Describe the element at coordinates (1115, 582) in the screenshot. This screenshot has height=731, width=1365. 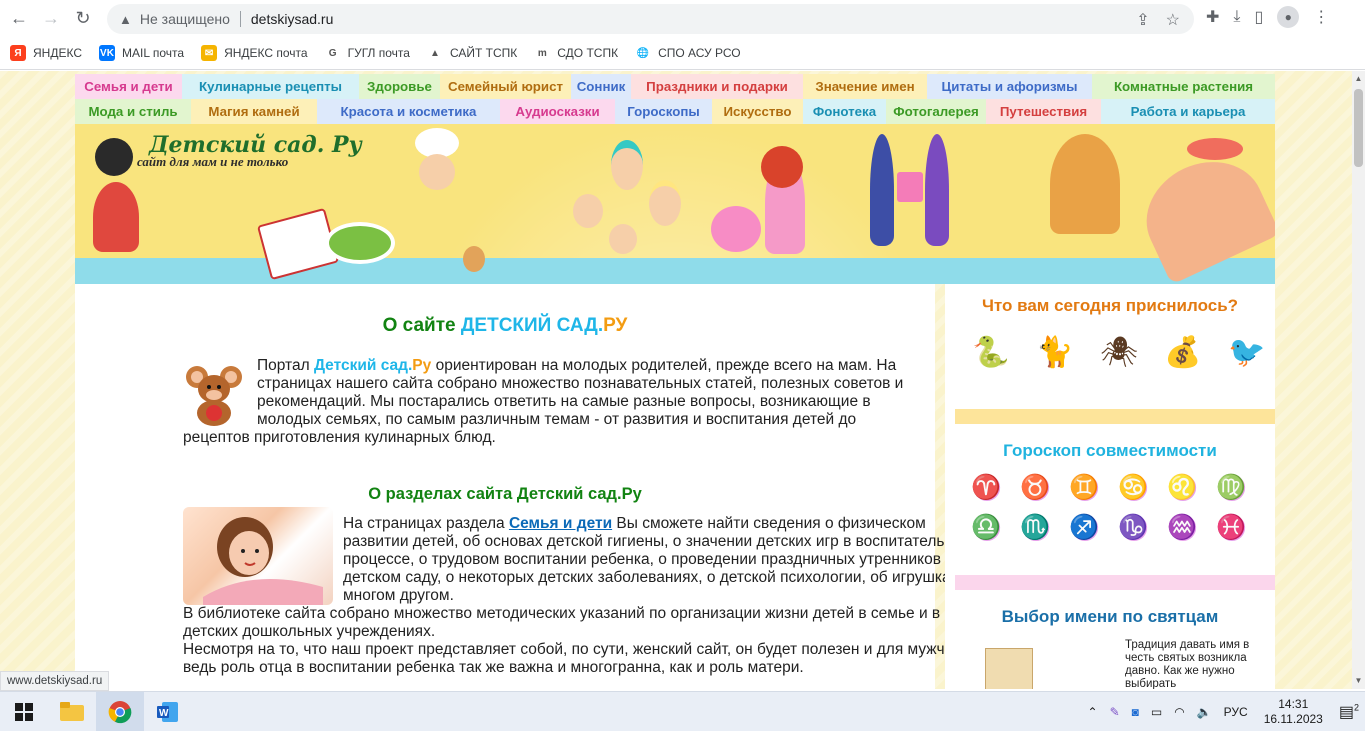
I see `pink-divider` at that location.